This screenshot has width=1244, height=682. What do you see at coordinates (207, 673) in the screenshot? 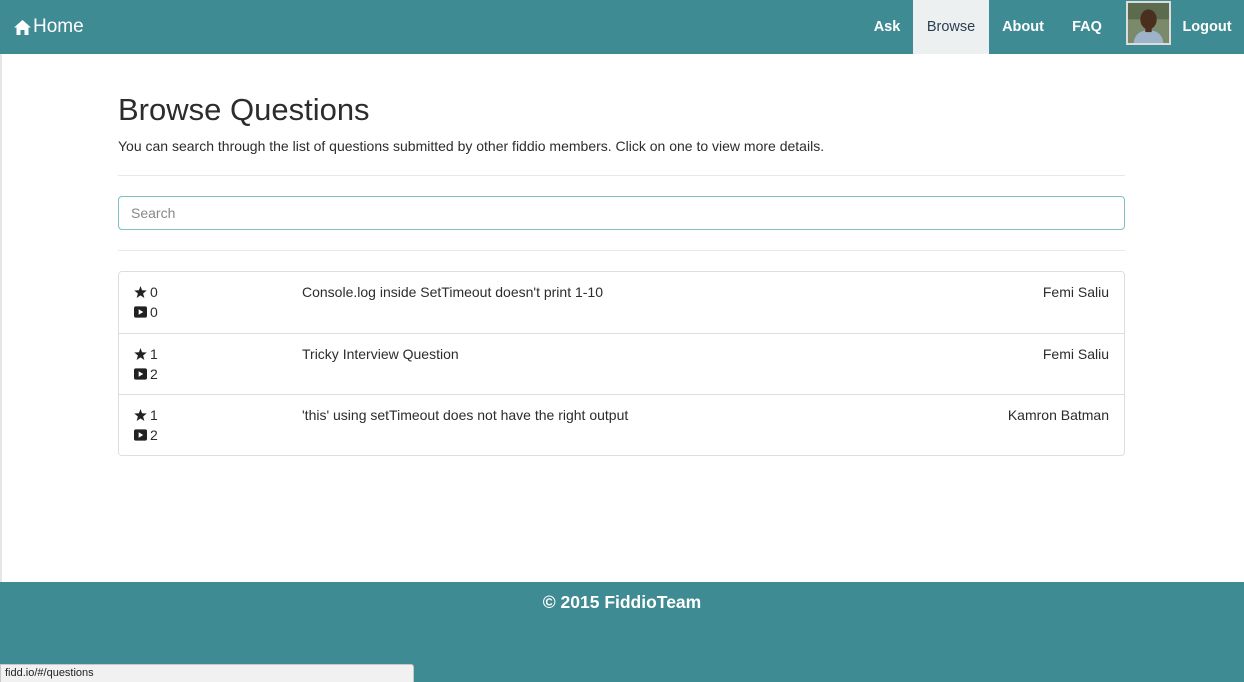
I see `browser-status-url: fidd.io/#/questions` at bounding box center [207, 673].